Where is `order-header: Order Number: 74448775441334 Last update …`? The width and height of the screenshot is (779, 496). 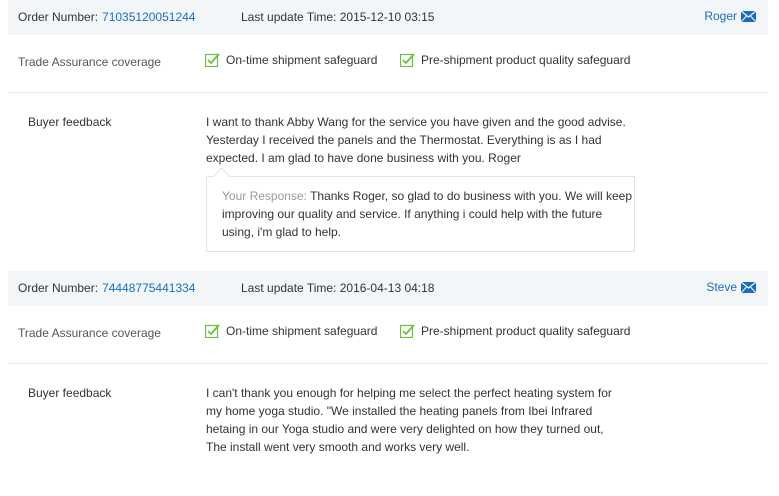 order-header: Order Number: 74448775441334 Last update … is located at coordinates (388, 288).